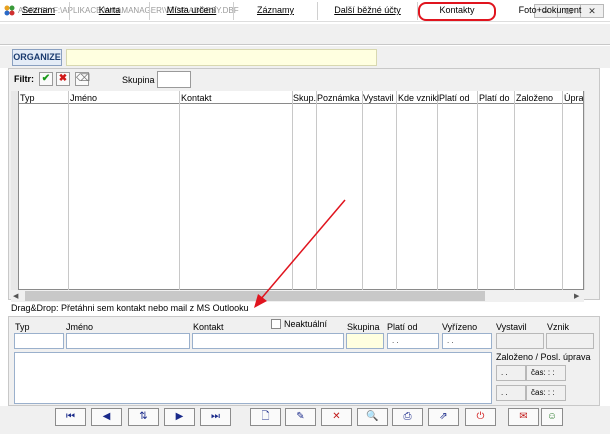  What do you see at coordinates (480, 417) in the screenshot?
I see `power-icon: ⏻` at bounding box center [480, 417].